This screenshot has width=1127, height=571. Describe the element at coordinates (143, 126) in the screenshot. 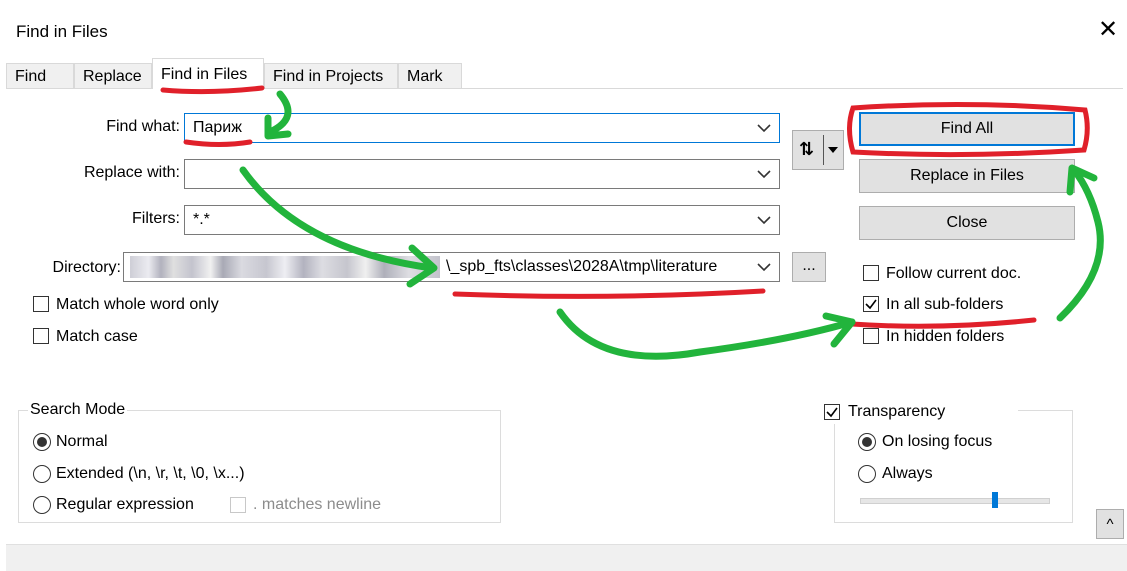

I see `find-what-label: Find what:` at that location.